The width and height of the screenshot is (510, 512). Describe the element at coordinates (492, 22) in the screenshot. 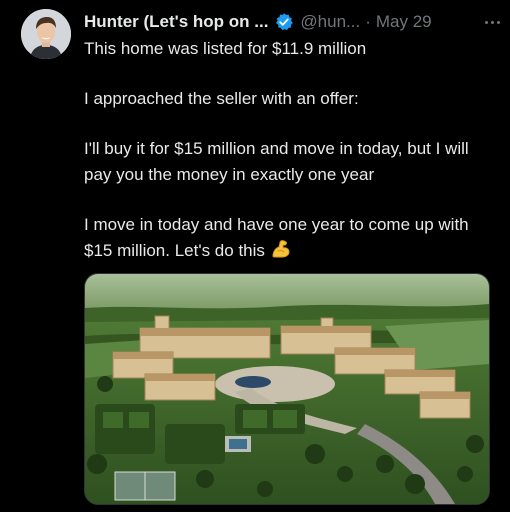

I see `more-options-icon` at that location.